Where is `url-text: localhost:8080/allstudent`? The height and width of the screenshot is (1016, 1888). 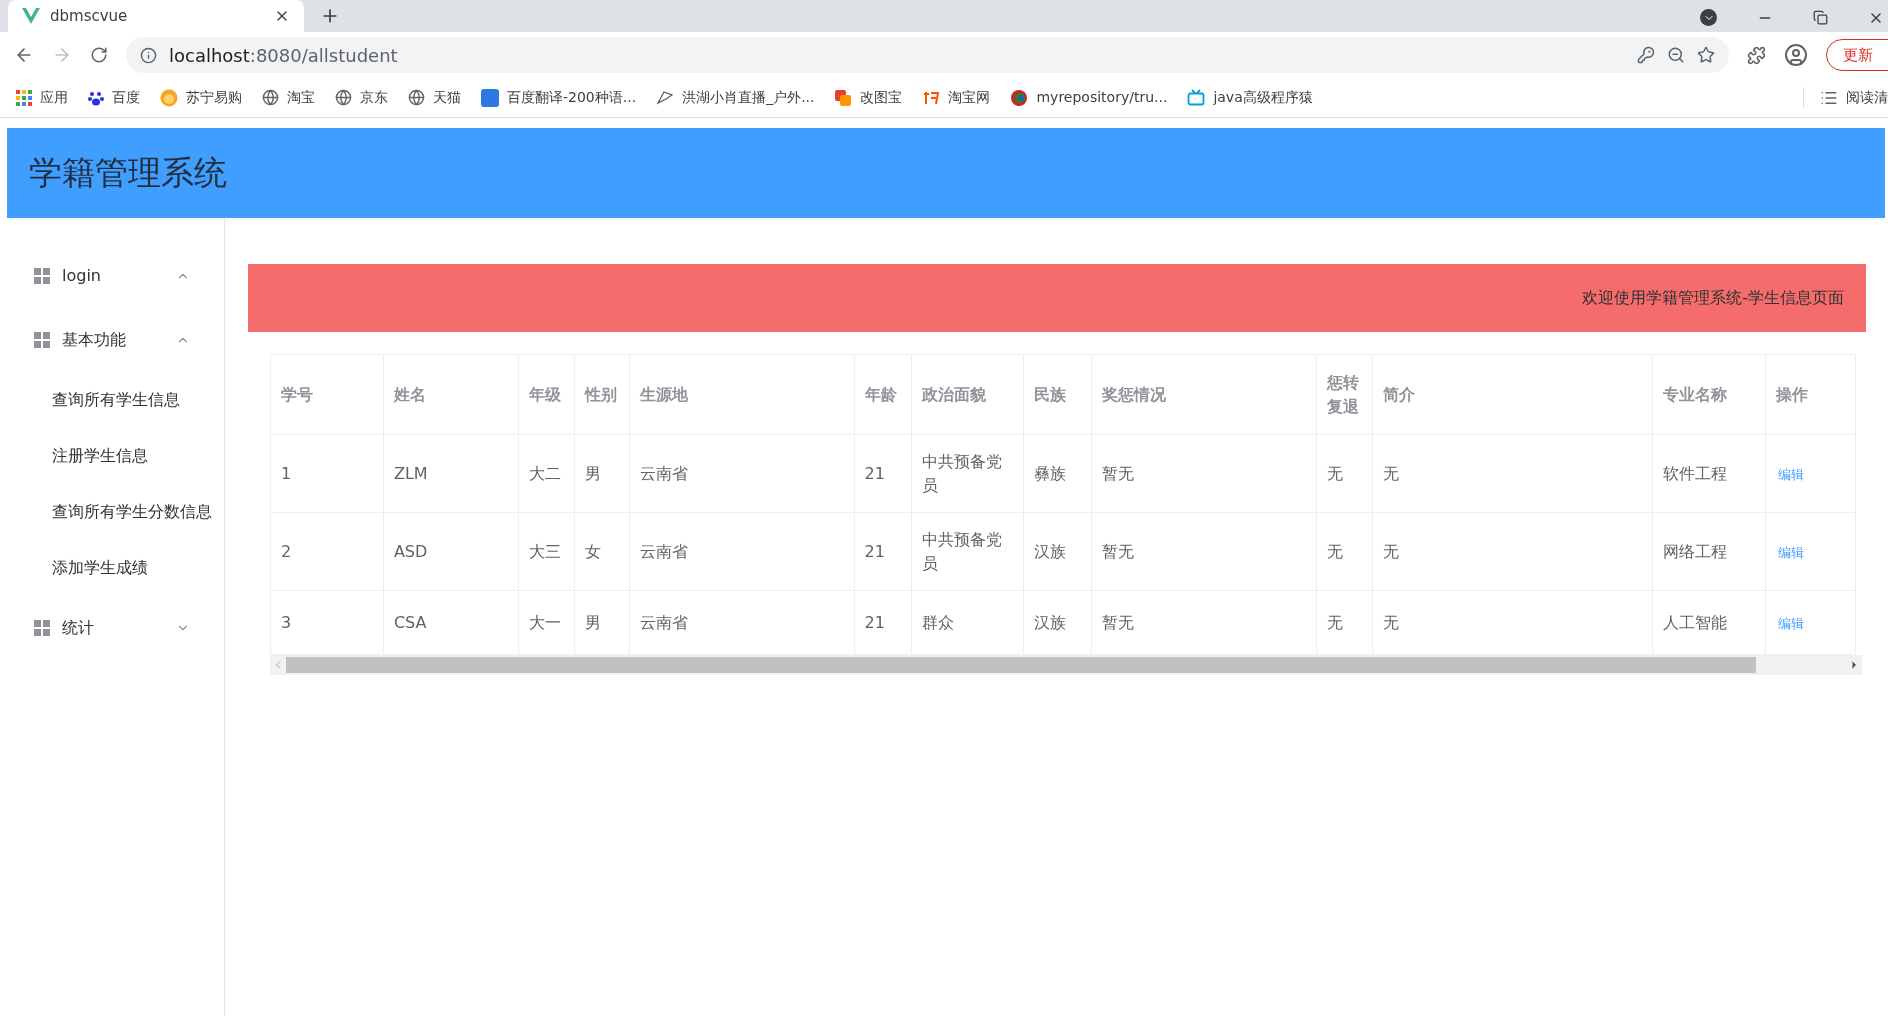
url-text: localhost:8080/allstudent is located at coordinates (284, 55).